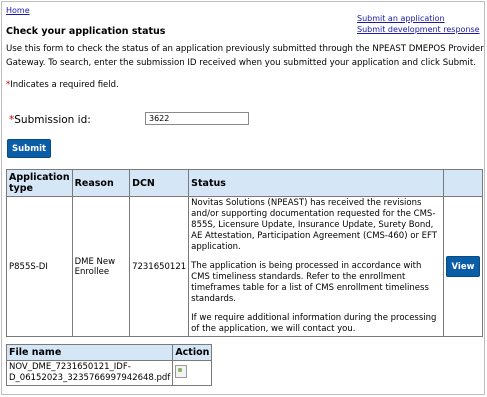 The image size is (487, 397). What do you see at coordinates (101, 266) in the screenshot?
I see `reason-cell: DME New Enrollee` at bounding box center [101, 266].